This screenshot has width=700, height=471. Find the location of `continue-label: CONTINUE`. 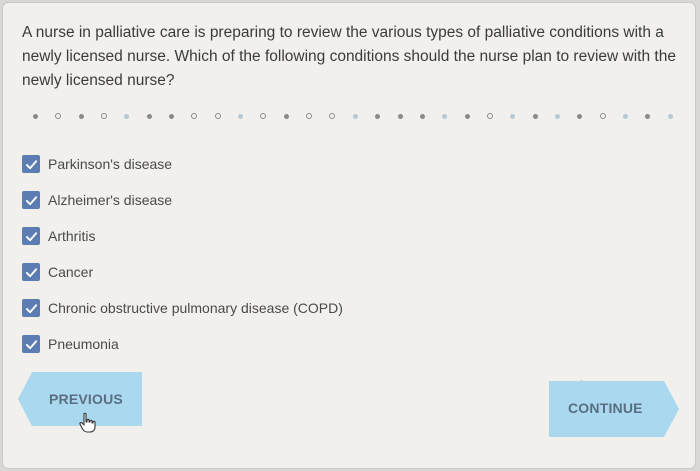

continue-label: CONTINUE is located at coordinates (605, 408).